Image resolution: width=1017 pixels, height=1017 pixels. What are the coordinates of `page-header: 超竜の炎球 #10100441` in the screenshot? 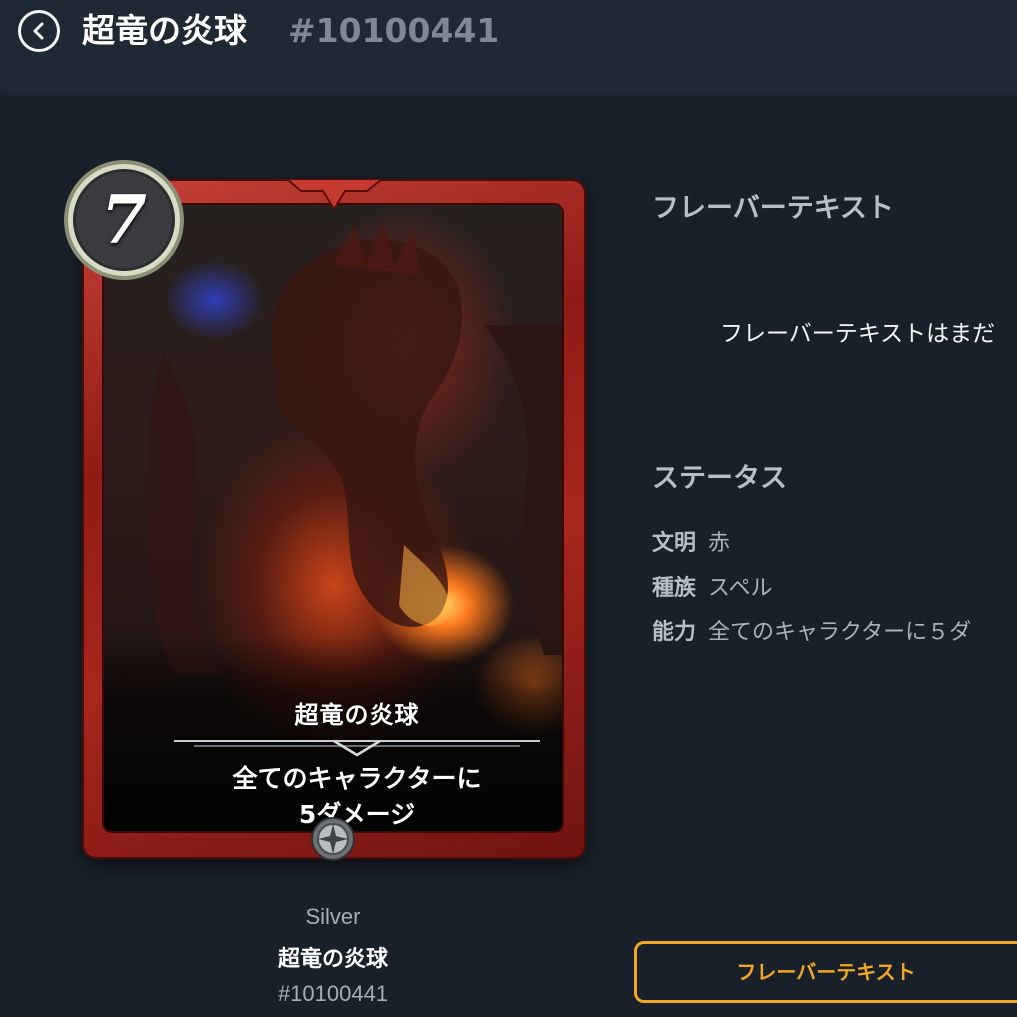 It's located at (508, 46).